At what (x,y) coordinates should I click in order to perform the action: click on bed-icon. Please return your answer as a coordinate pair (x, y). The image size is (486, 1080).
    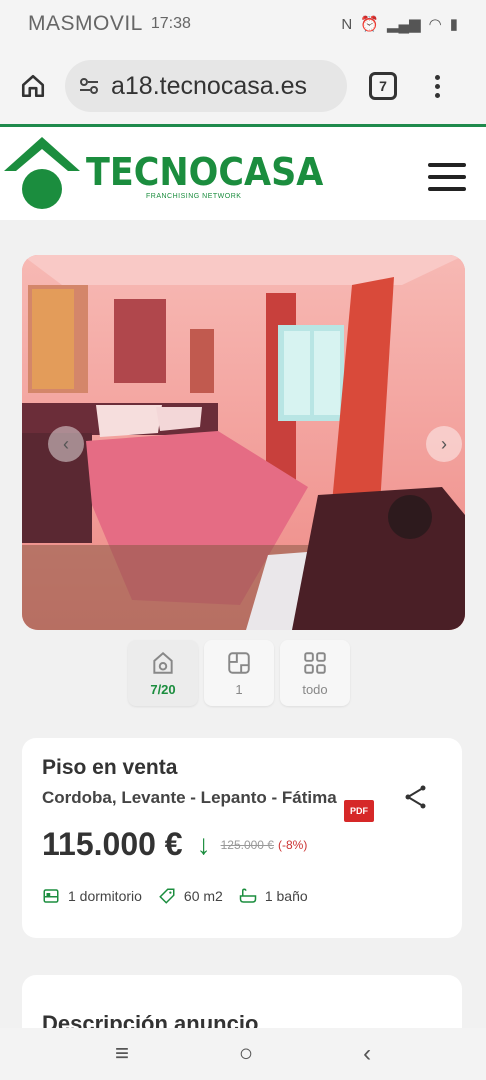
    Looking at the image, I should click on (51, 896).